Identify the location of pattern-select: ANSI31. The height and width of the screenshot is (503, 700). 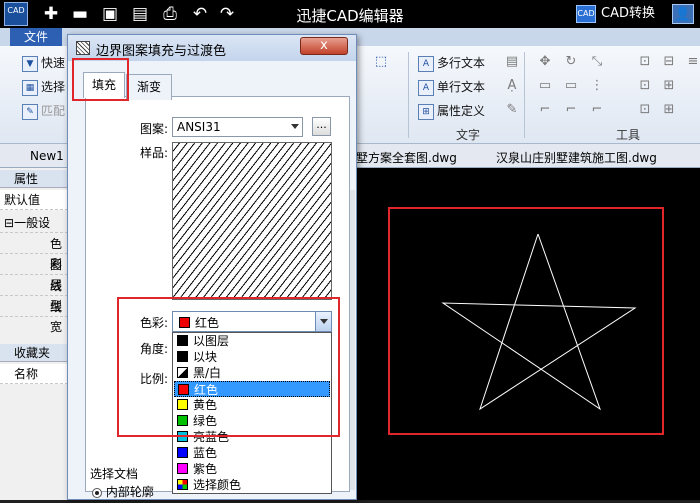
(237, 127).